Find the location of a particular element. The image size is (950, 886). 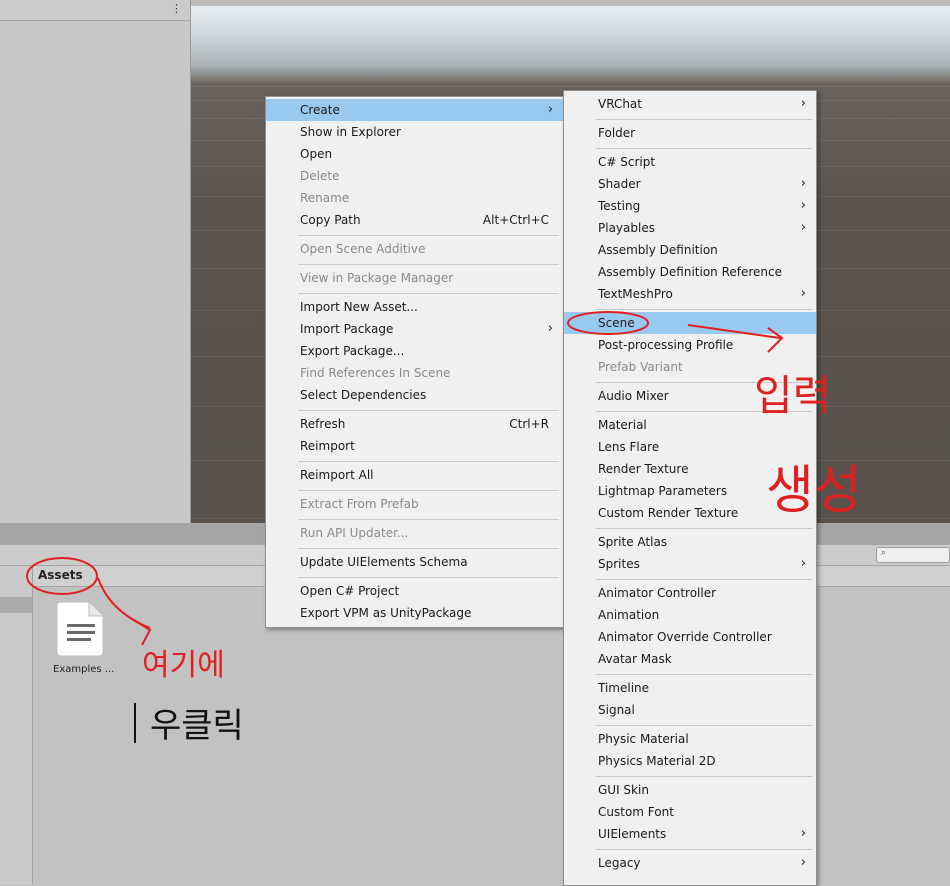

annotation-create: 생성 is located at coordinates (814, 491).